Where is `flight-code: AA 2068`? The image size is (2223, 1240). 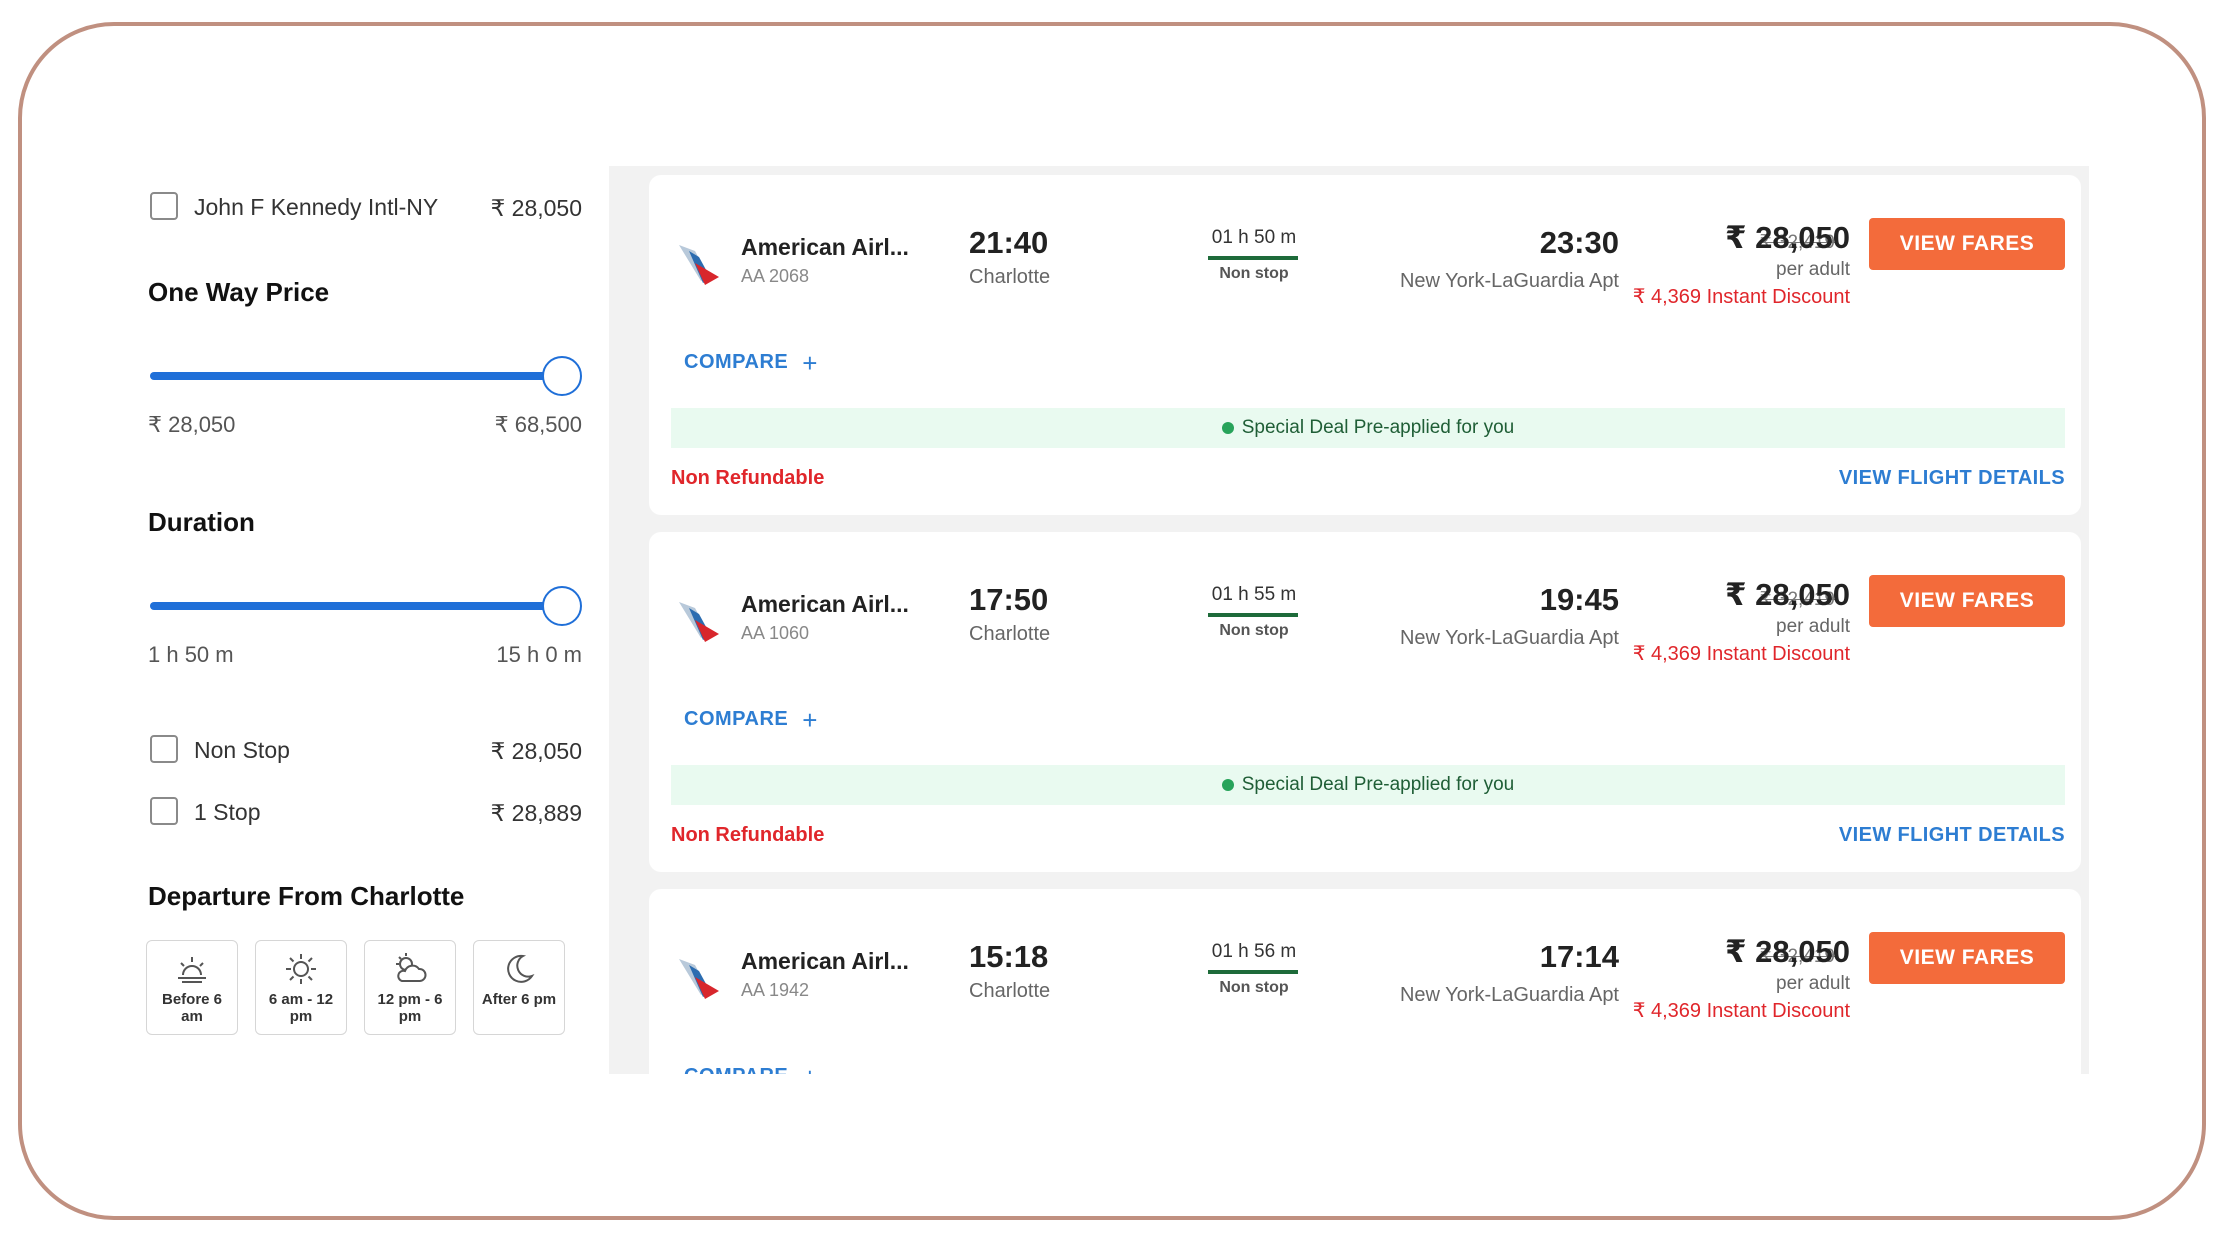 flight-code: AA 2068 is located at coordinates (775, 276).